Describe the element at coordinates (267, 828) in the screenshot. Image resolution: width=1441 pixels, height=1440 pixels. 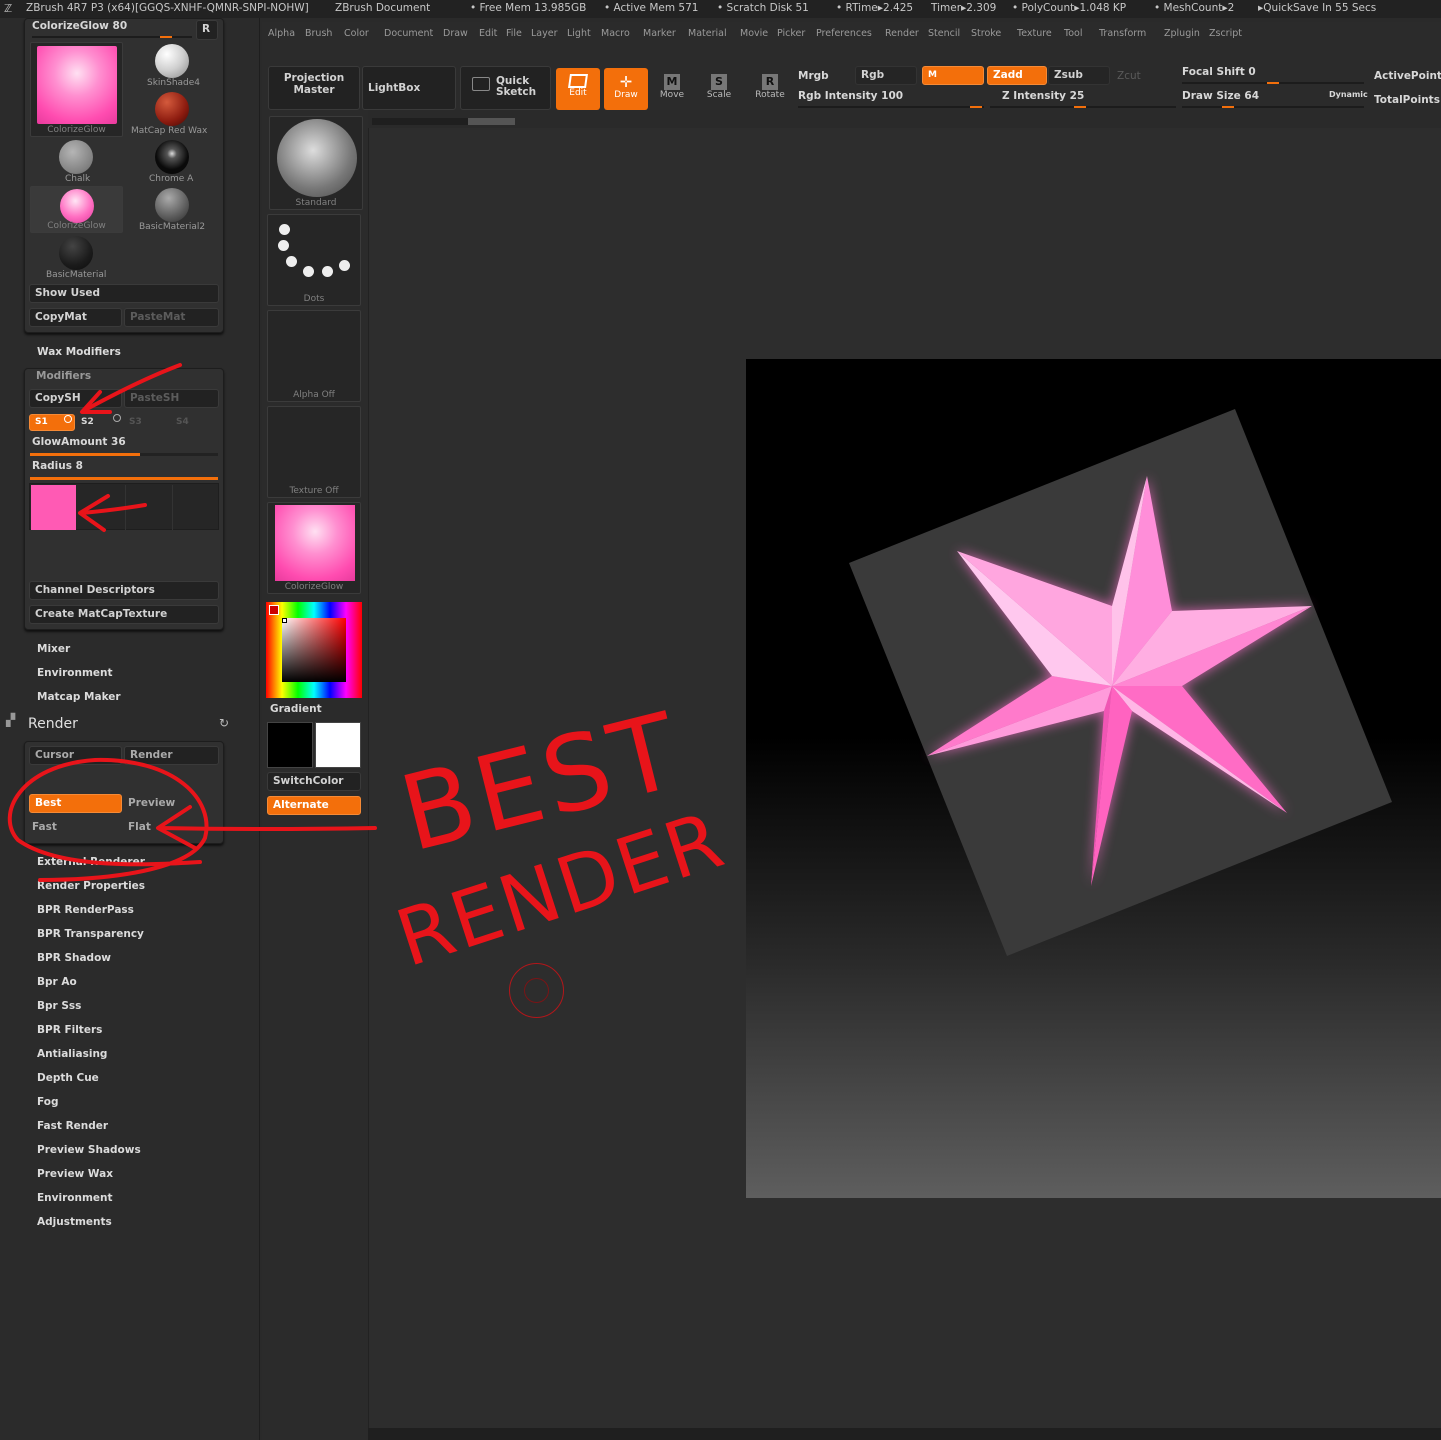
I see `arrow-to-best` at that location.